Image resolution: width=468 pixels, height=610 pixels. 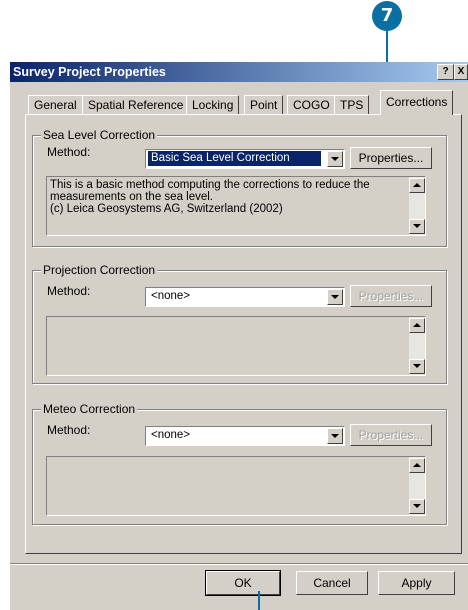 What do you see at coordinates (352, 104) in the screenshot?
I see `tab-tps: TPS` at bounding box center [352, 104].